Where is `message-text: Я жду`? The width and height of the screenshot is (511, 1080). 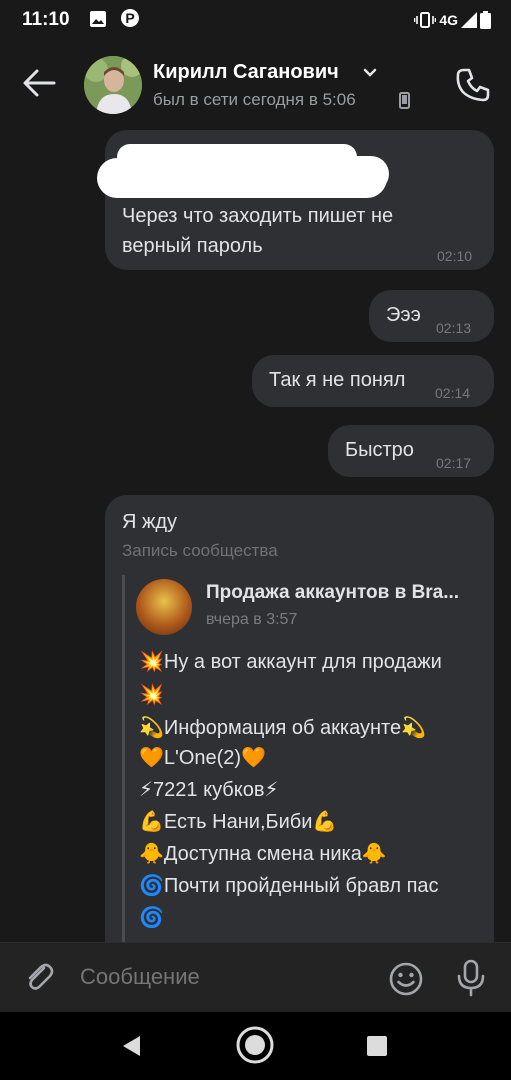
message-text: Я жду is located at coordinates (150, 522).